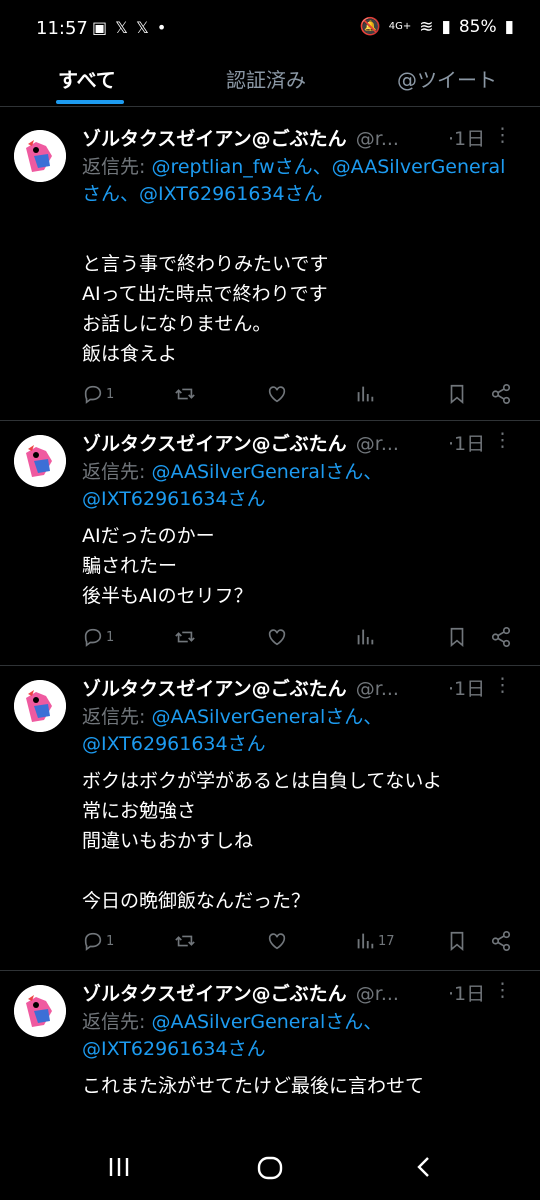 Image resolution: width=540 pixels, height=1200 pixels. I want to click on system-nav-bar, so click(270, 1170).